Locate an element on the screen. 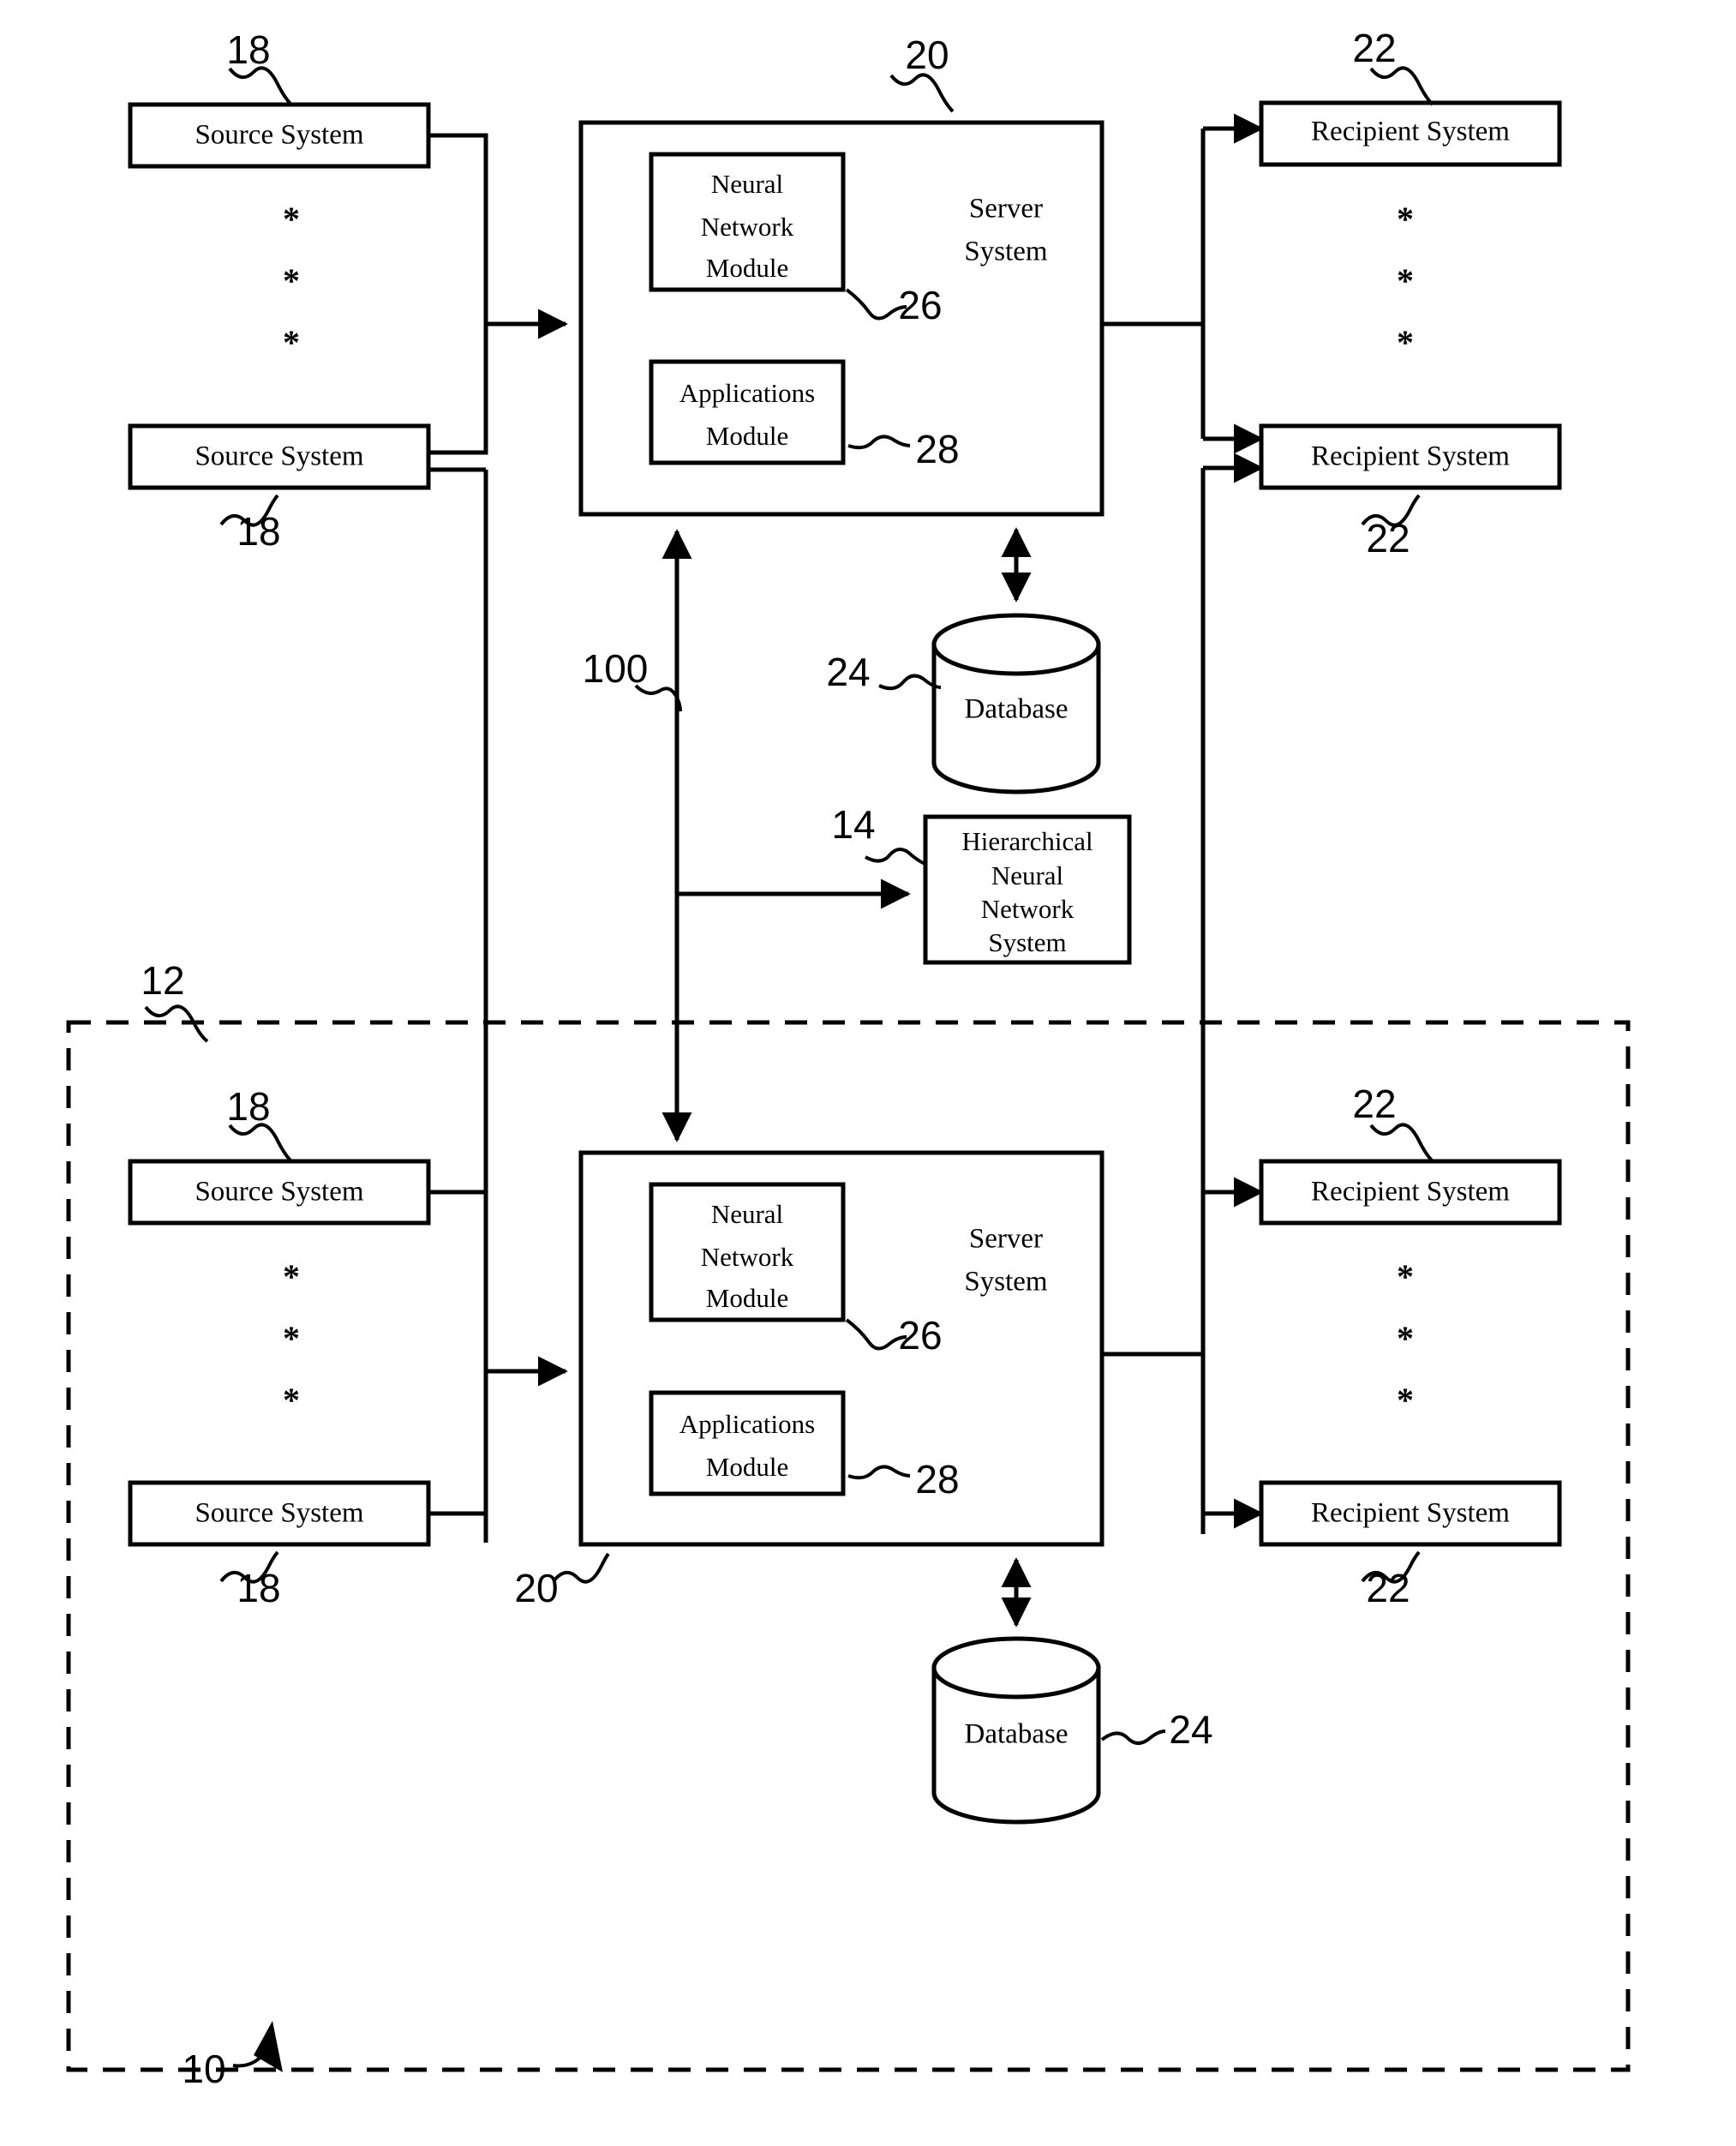  server-system-label-top-line1: Server is located at coordinates (1006, 209).